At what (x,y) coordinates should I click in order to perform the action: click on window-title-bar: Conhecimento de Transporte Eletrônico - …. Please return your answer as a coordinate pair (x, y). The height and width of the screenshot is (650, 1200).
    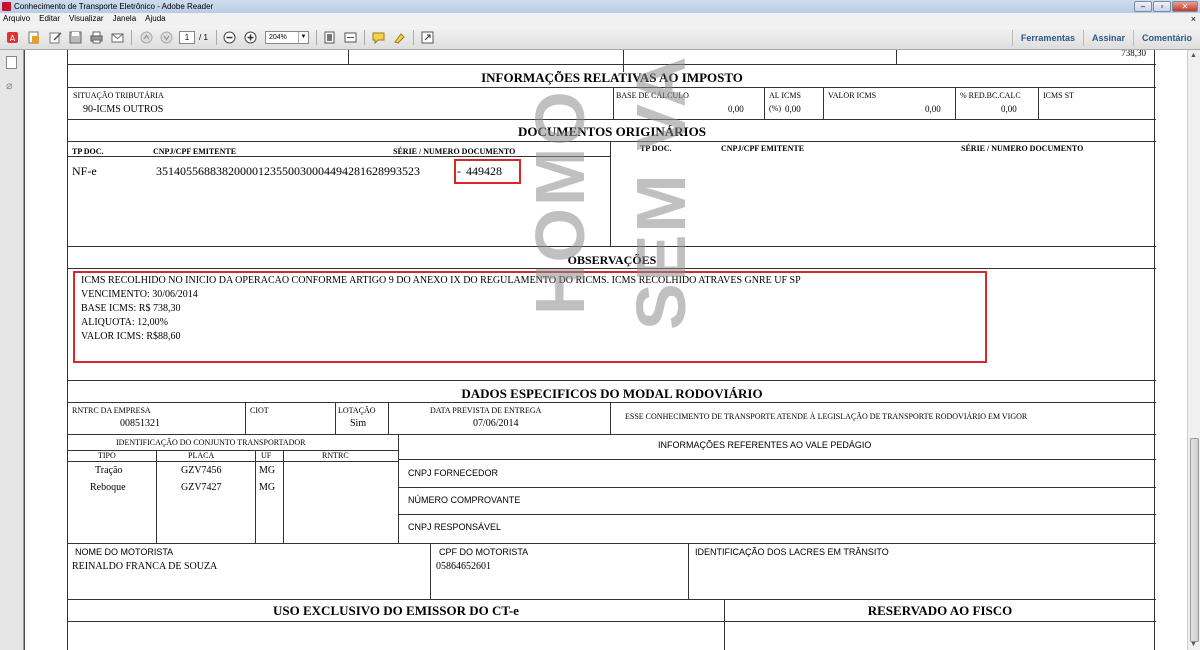
    Looking at the image, I should click on (600, 6).